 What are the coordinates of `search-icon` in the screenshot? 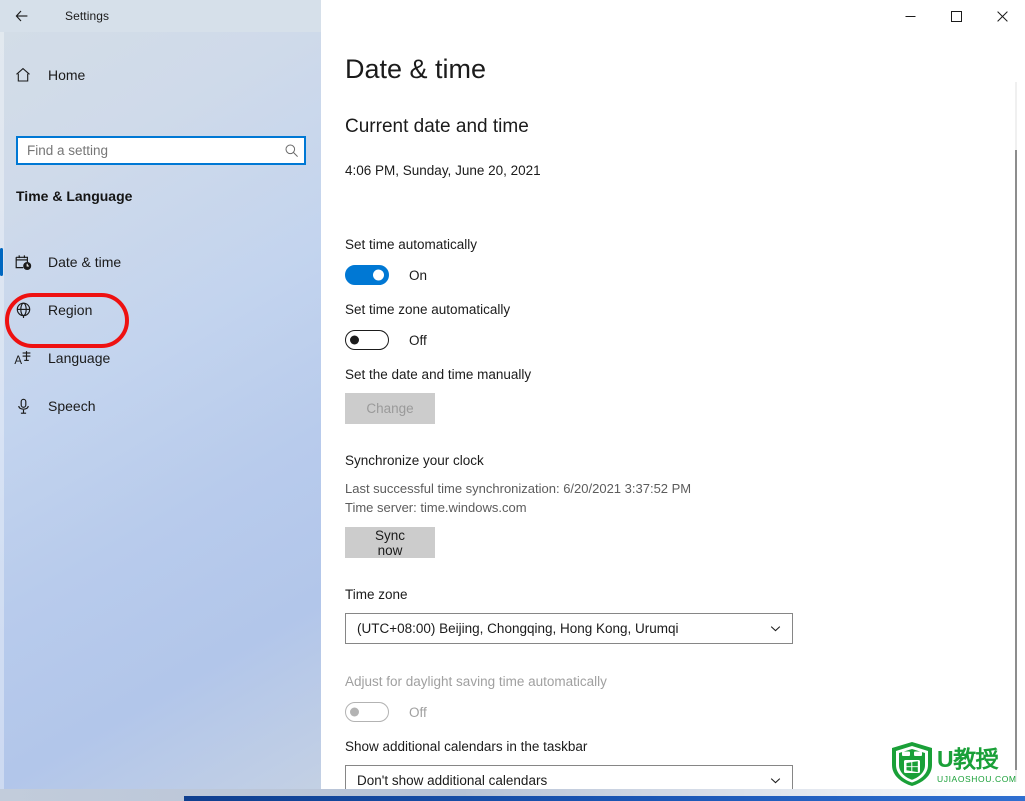 It's located at (291, 150).